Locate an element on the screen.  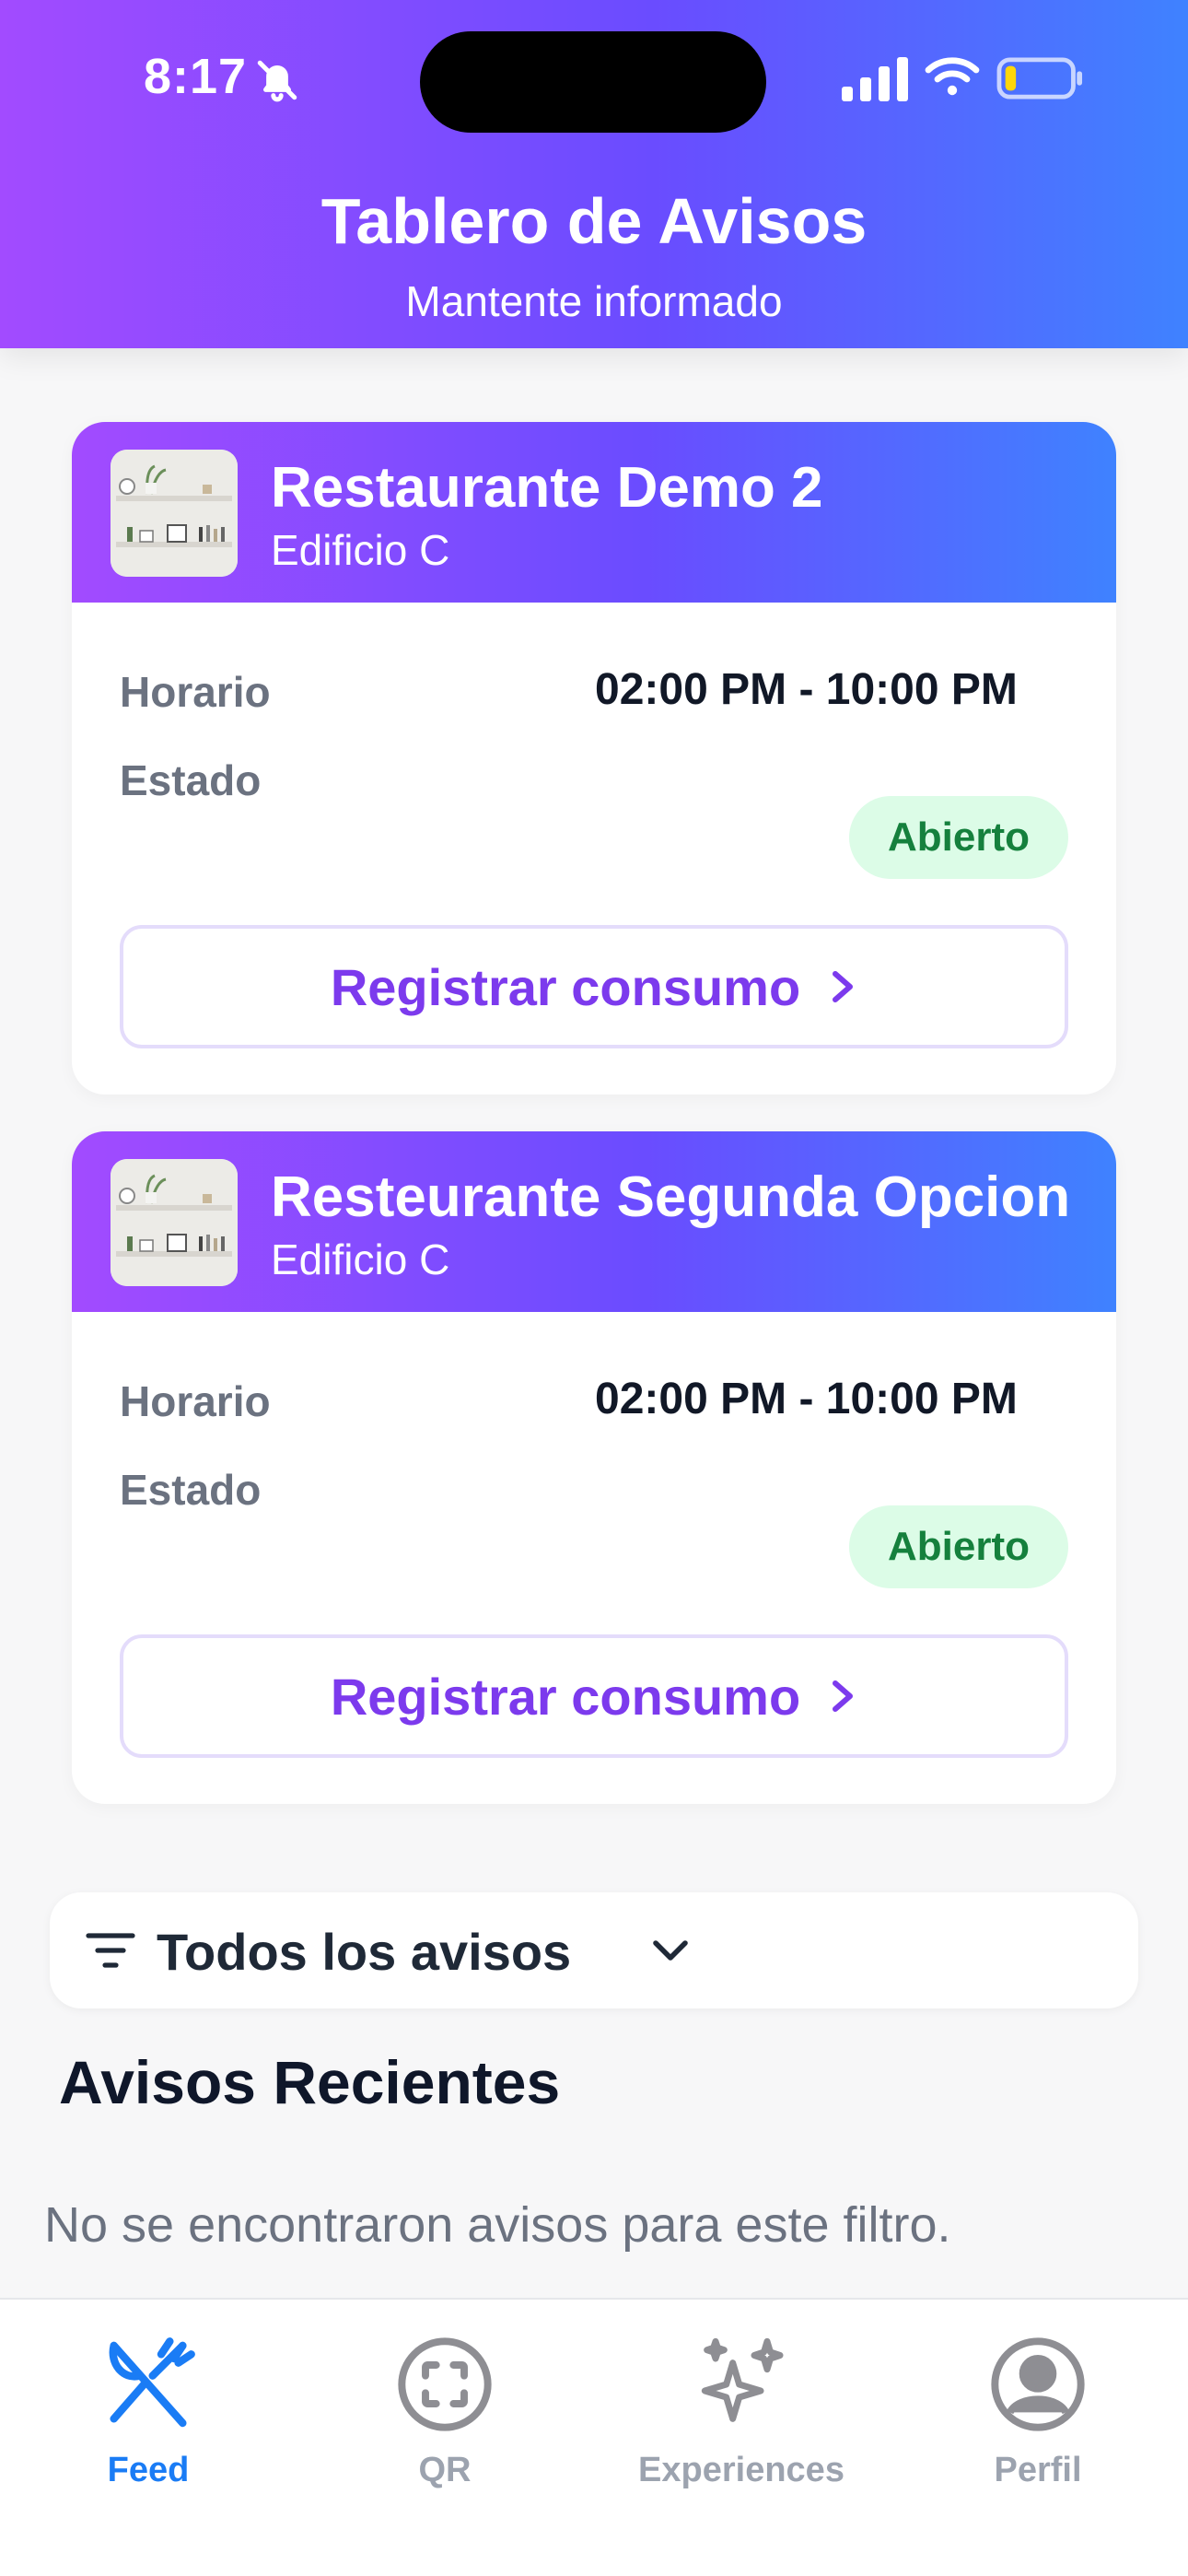
utensils-icon is located at coordinates (152, 2382).